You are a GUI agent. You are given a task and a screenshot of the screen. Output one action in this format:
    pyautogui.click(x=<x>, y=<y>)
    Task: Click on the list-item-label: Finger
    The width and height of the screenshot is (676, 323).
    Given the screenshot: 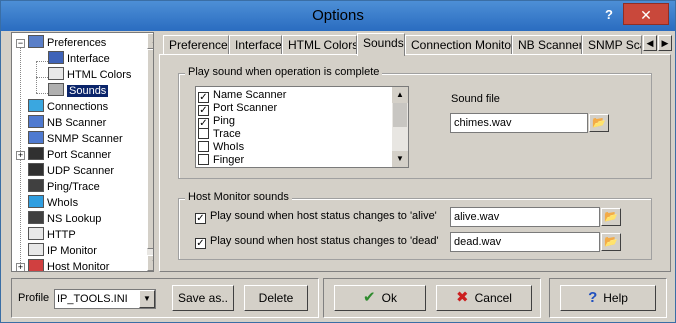 What is the action you would take?
    pyautogui.click(x=229, y=160)
    